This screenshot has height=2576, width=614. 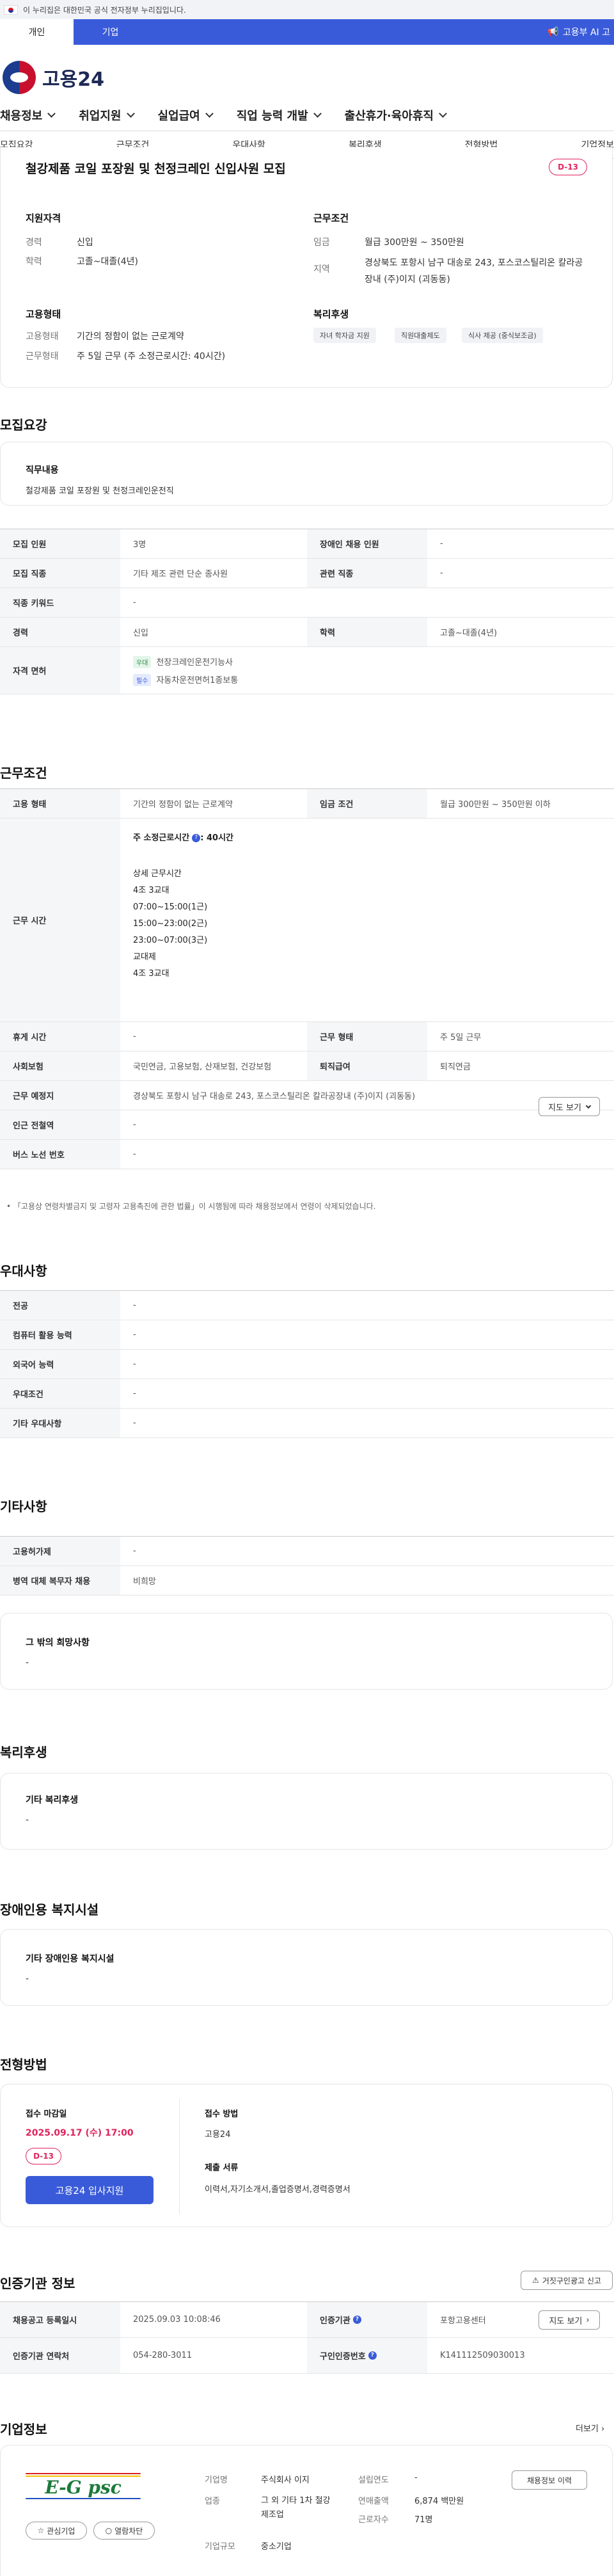 I want to click on warning-icon: ⚠, so click(x=535, y=2280).